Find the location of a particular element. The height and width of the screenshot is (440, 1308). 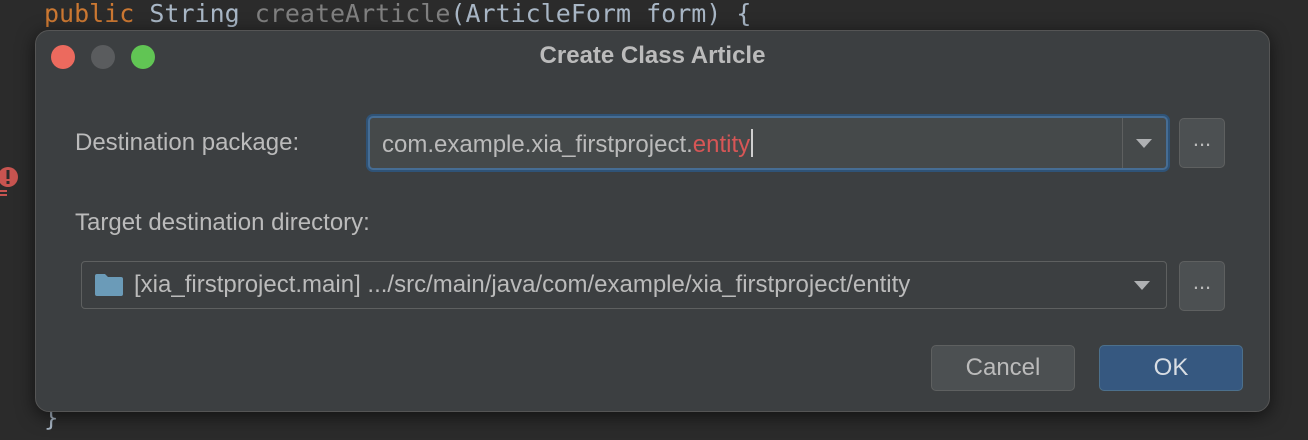

destination-package-input: com.example.xia_firstproject.entity is located at coordinates (568, 144).